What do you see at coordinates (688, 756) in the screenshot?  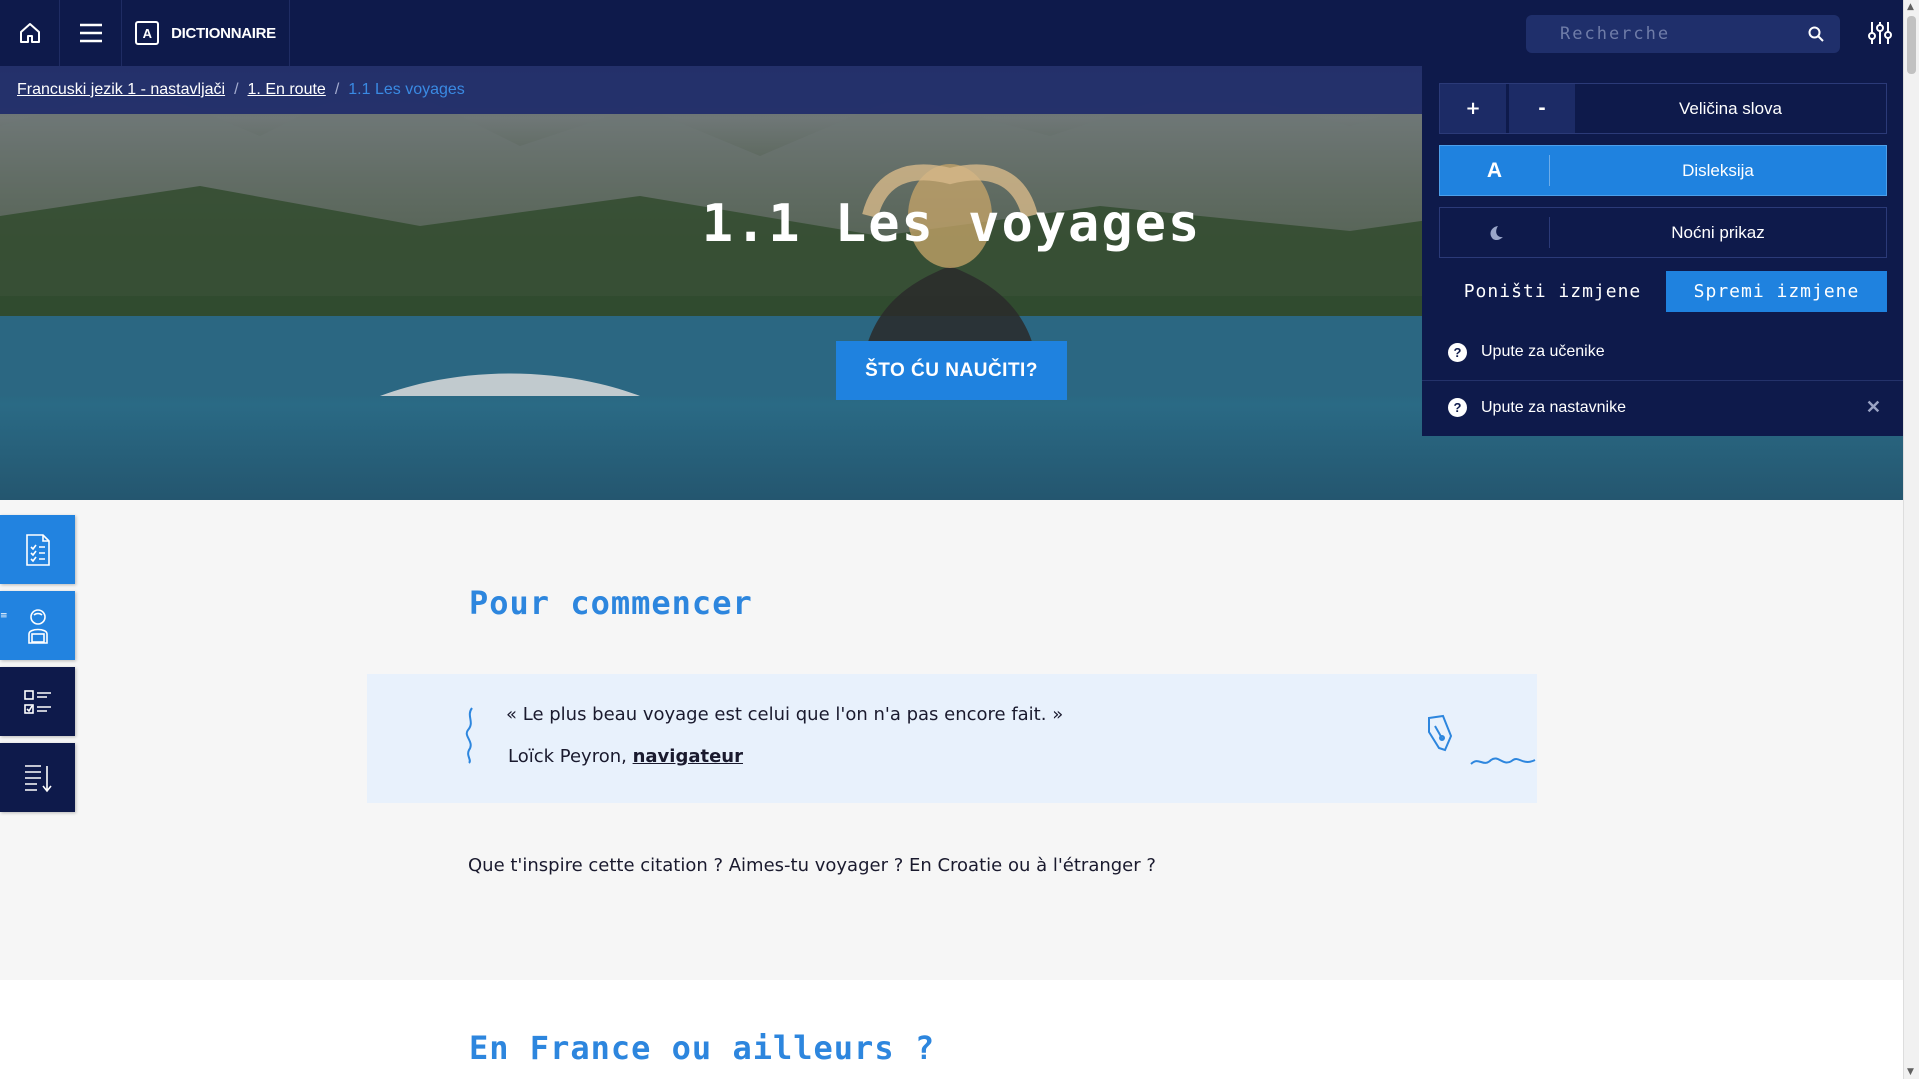 I see `dictionary-word-link: navigateur` at bounding box center [688, 756].